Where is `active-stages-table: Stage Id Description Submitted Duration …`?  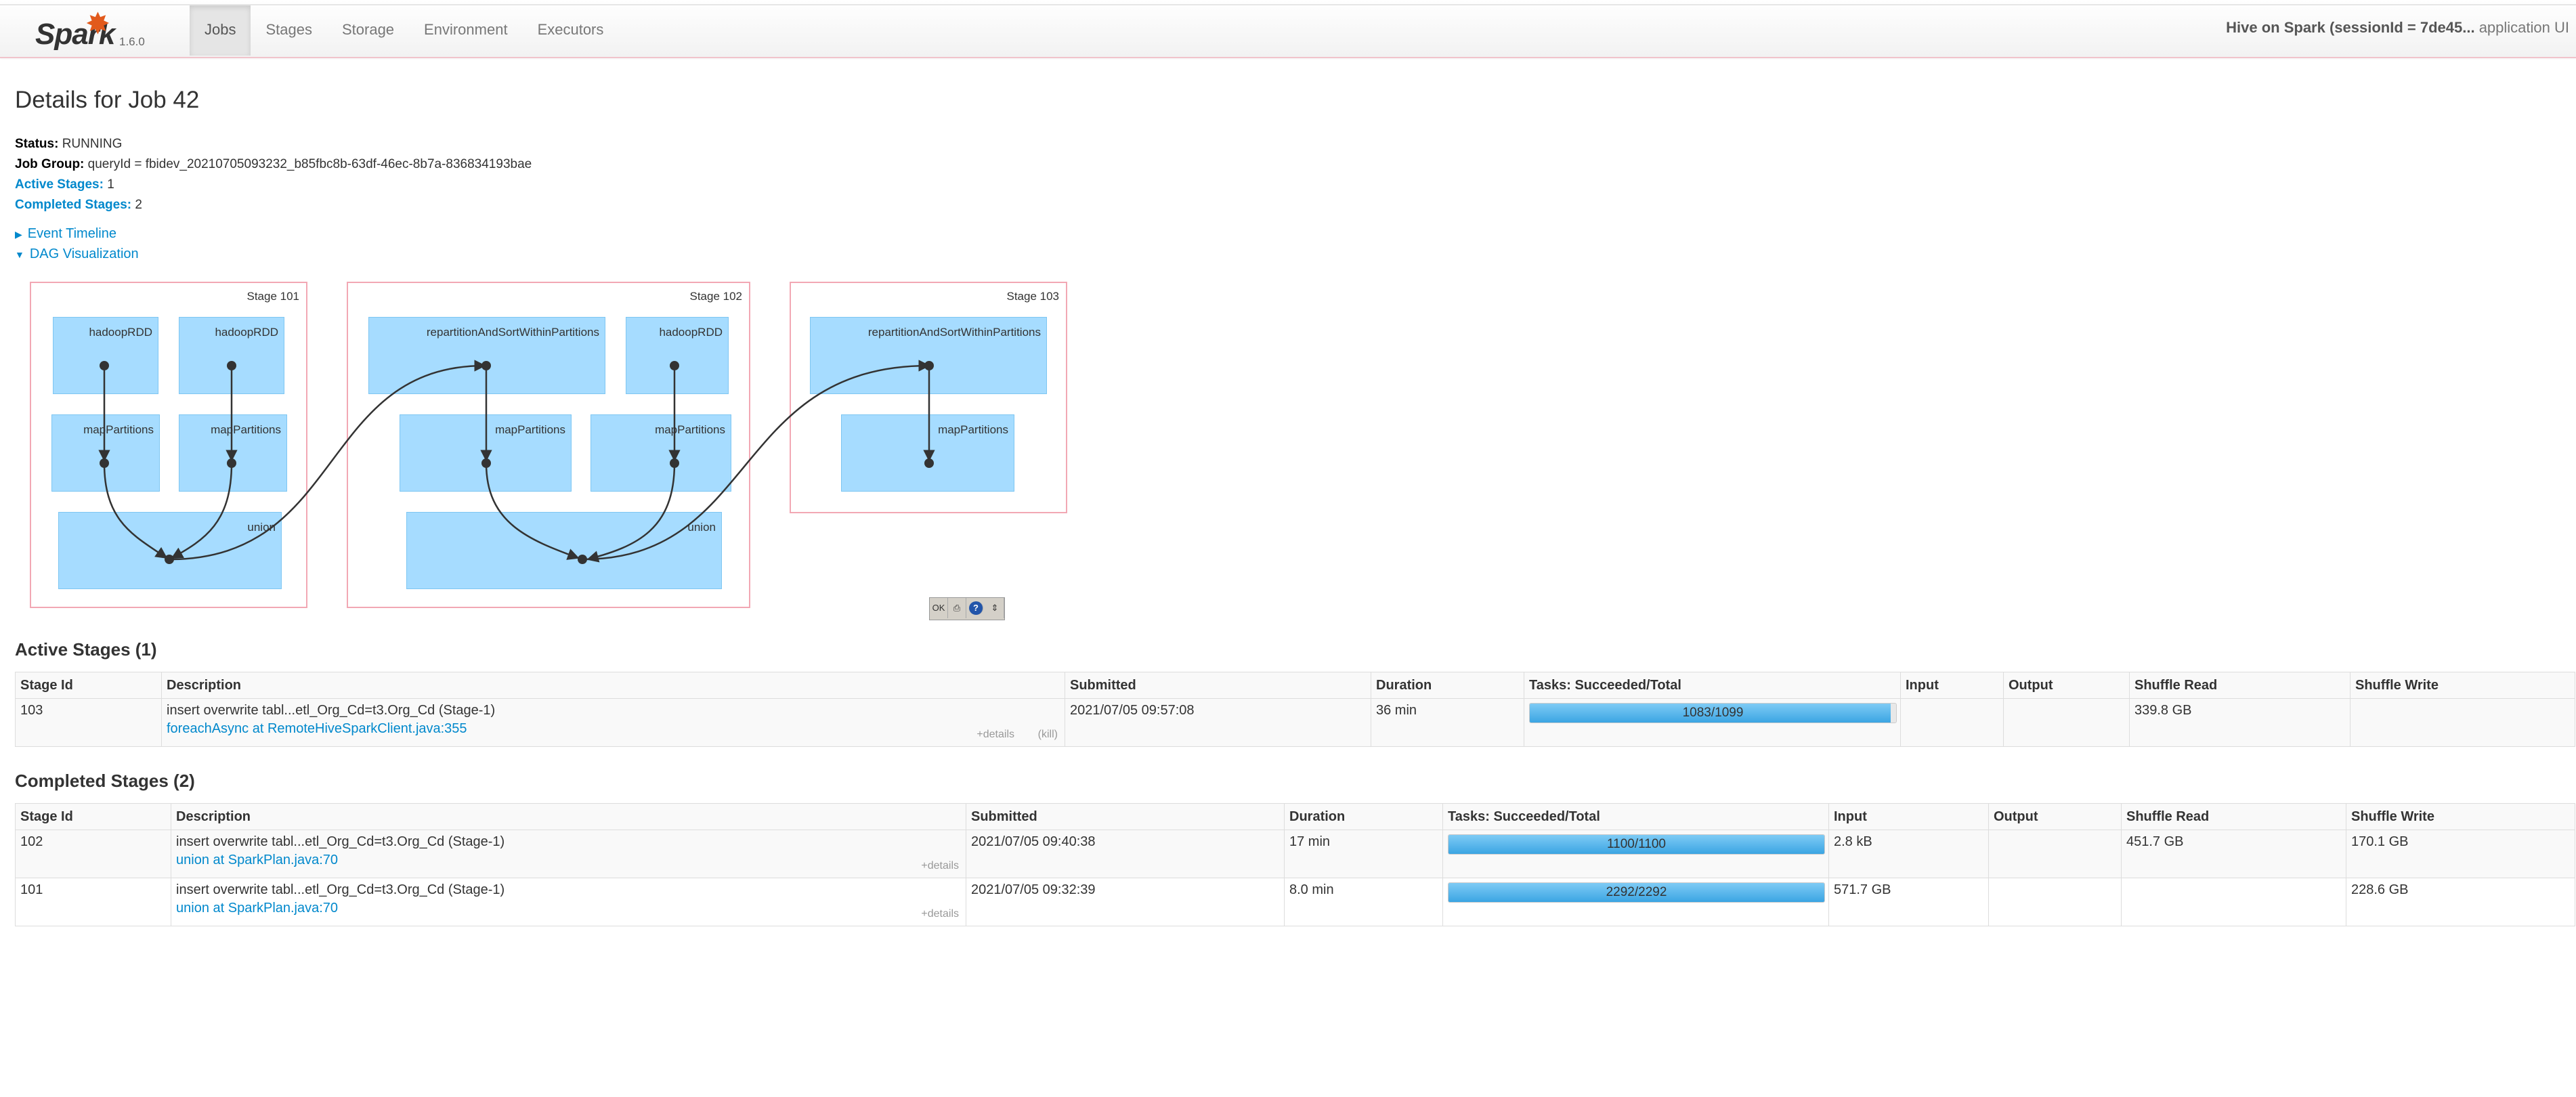 active-stages-table: Stage Id Description Submitted Duration … is located at coordinates (1295, 709).